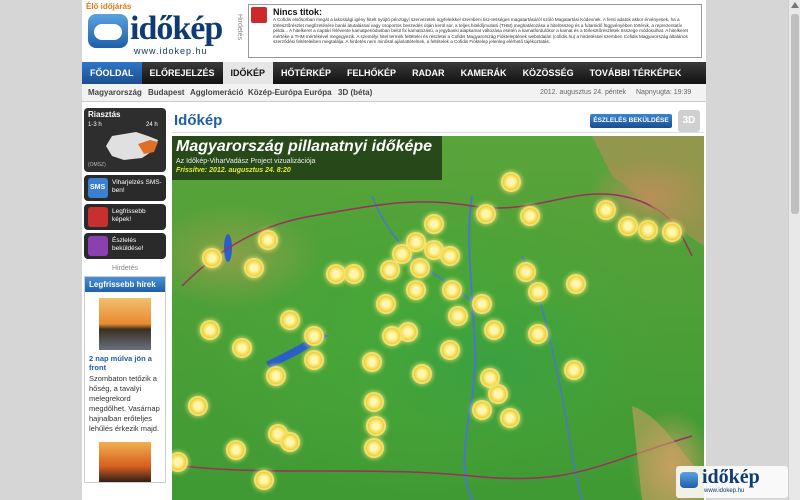 This screenshot has width=800, height=500. Describe the element at coordinates (298, 12) in the screenshot. I see `ad-title: Nincs titok:` at that location.